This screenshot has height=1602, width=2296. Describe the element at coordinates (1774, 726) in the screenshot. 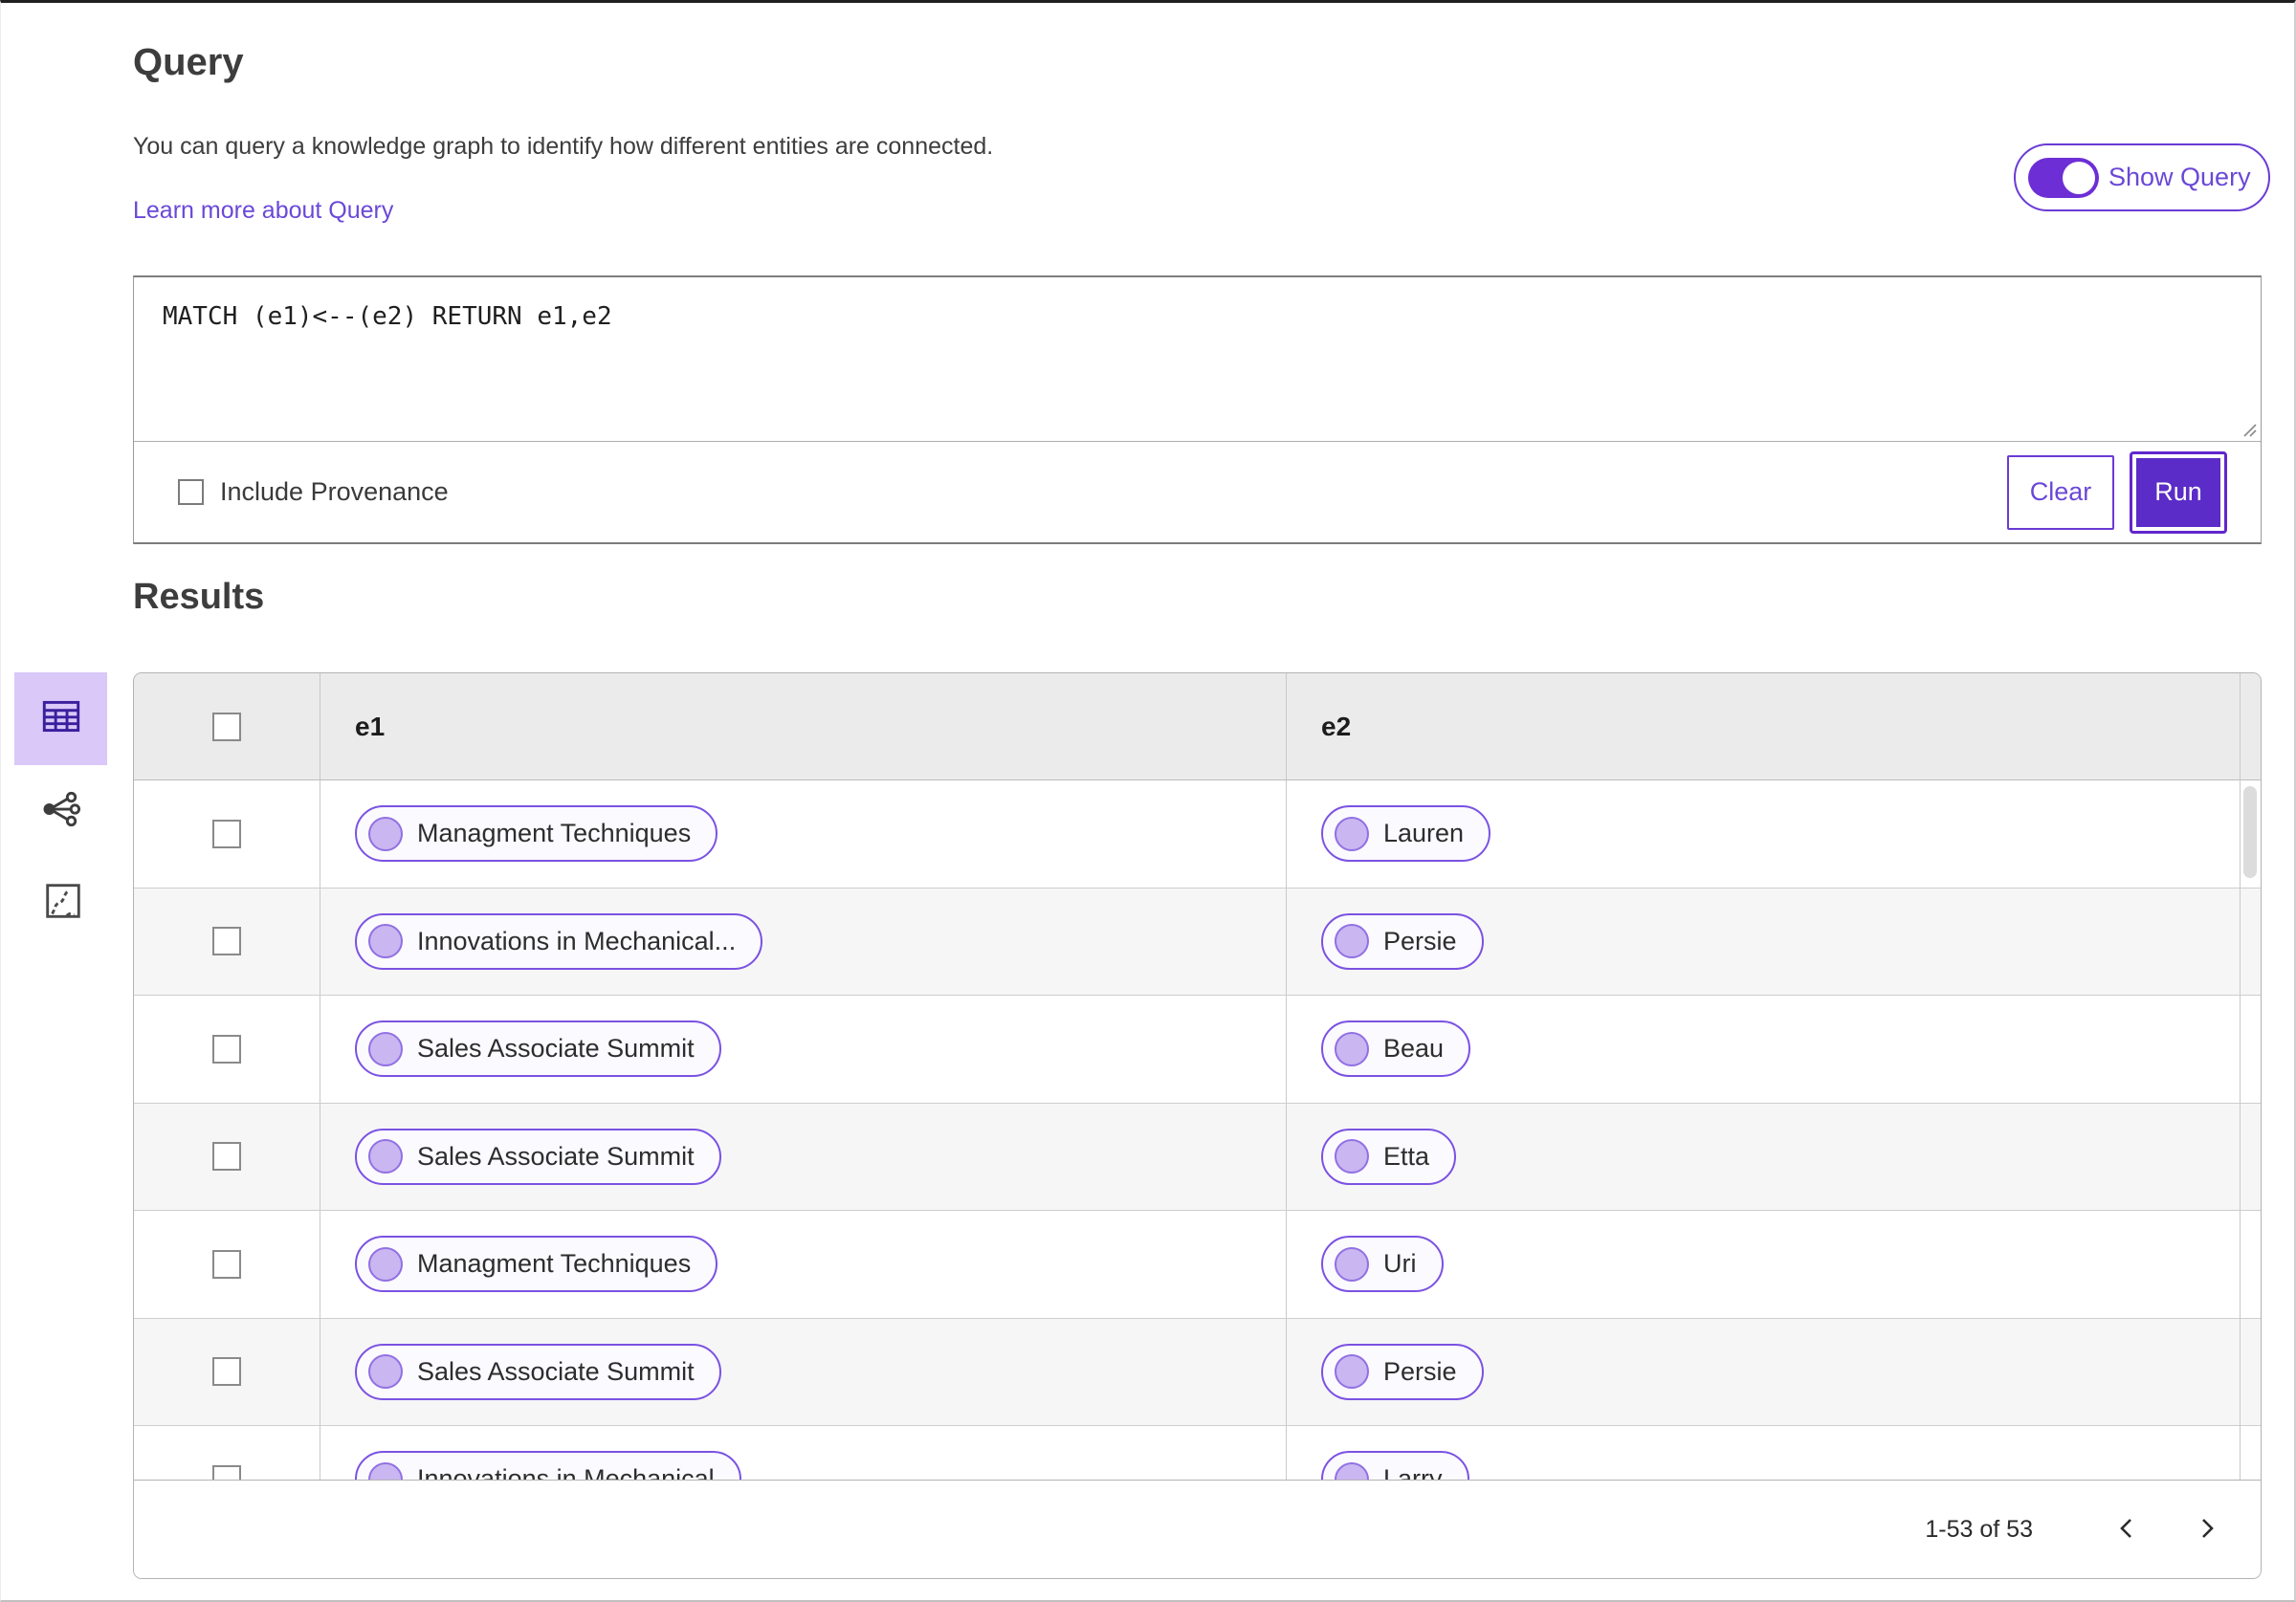

I see `header-cell-e2: e2` at that location.